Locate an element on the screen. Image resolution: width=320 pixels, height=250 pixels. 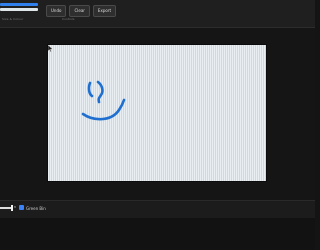
options-bar: 8 Green Bin is located at coordinates (157, 209).